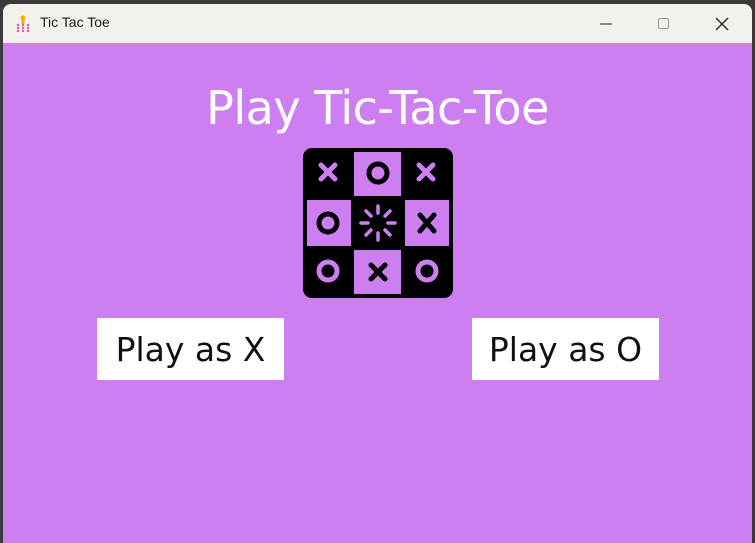 This screenshot has width=755, height=543. What do you see at coordinates (190, 349) in the screenshot?
I see `play-as-x-button: Play as X` at bounding box center [190, 349].